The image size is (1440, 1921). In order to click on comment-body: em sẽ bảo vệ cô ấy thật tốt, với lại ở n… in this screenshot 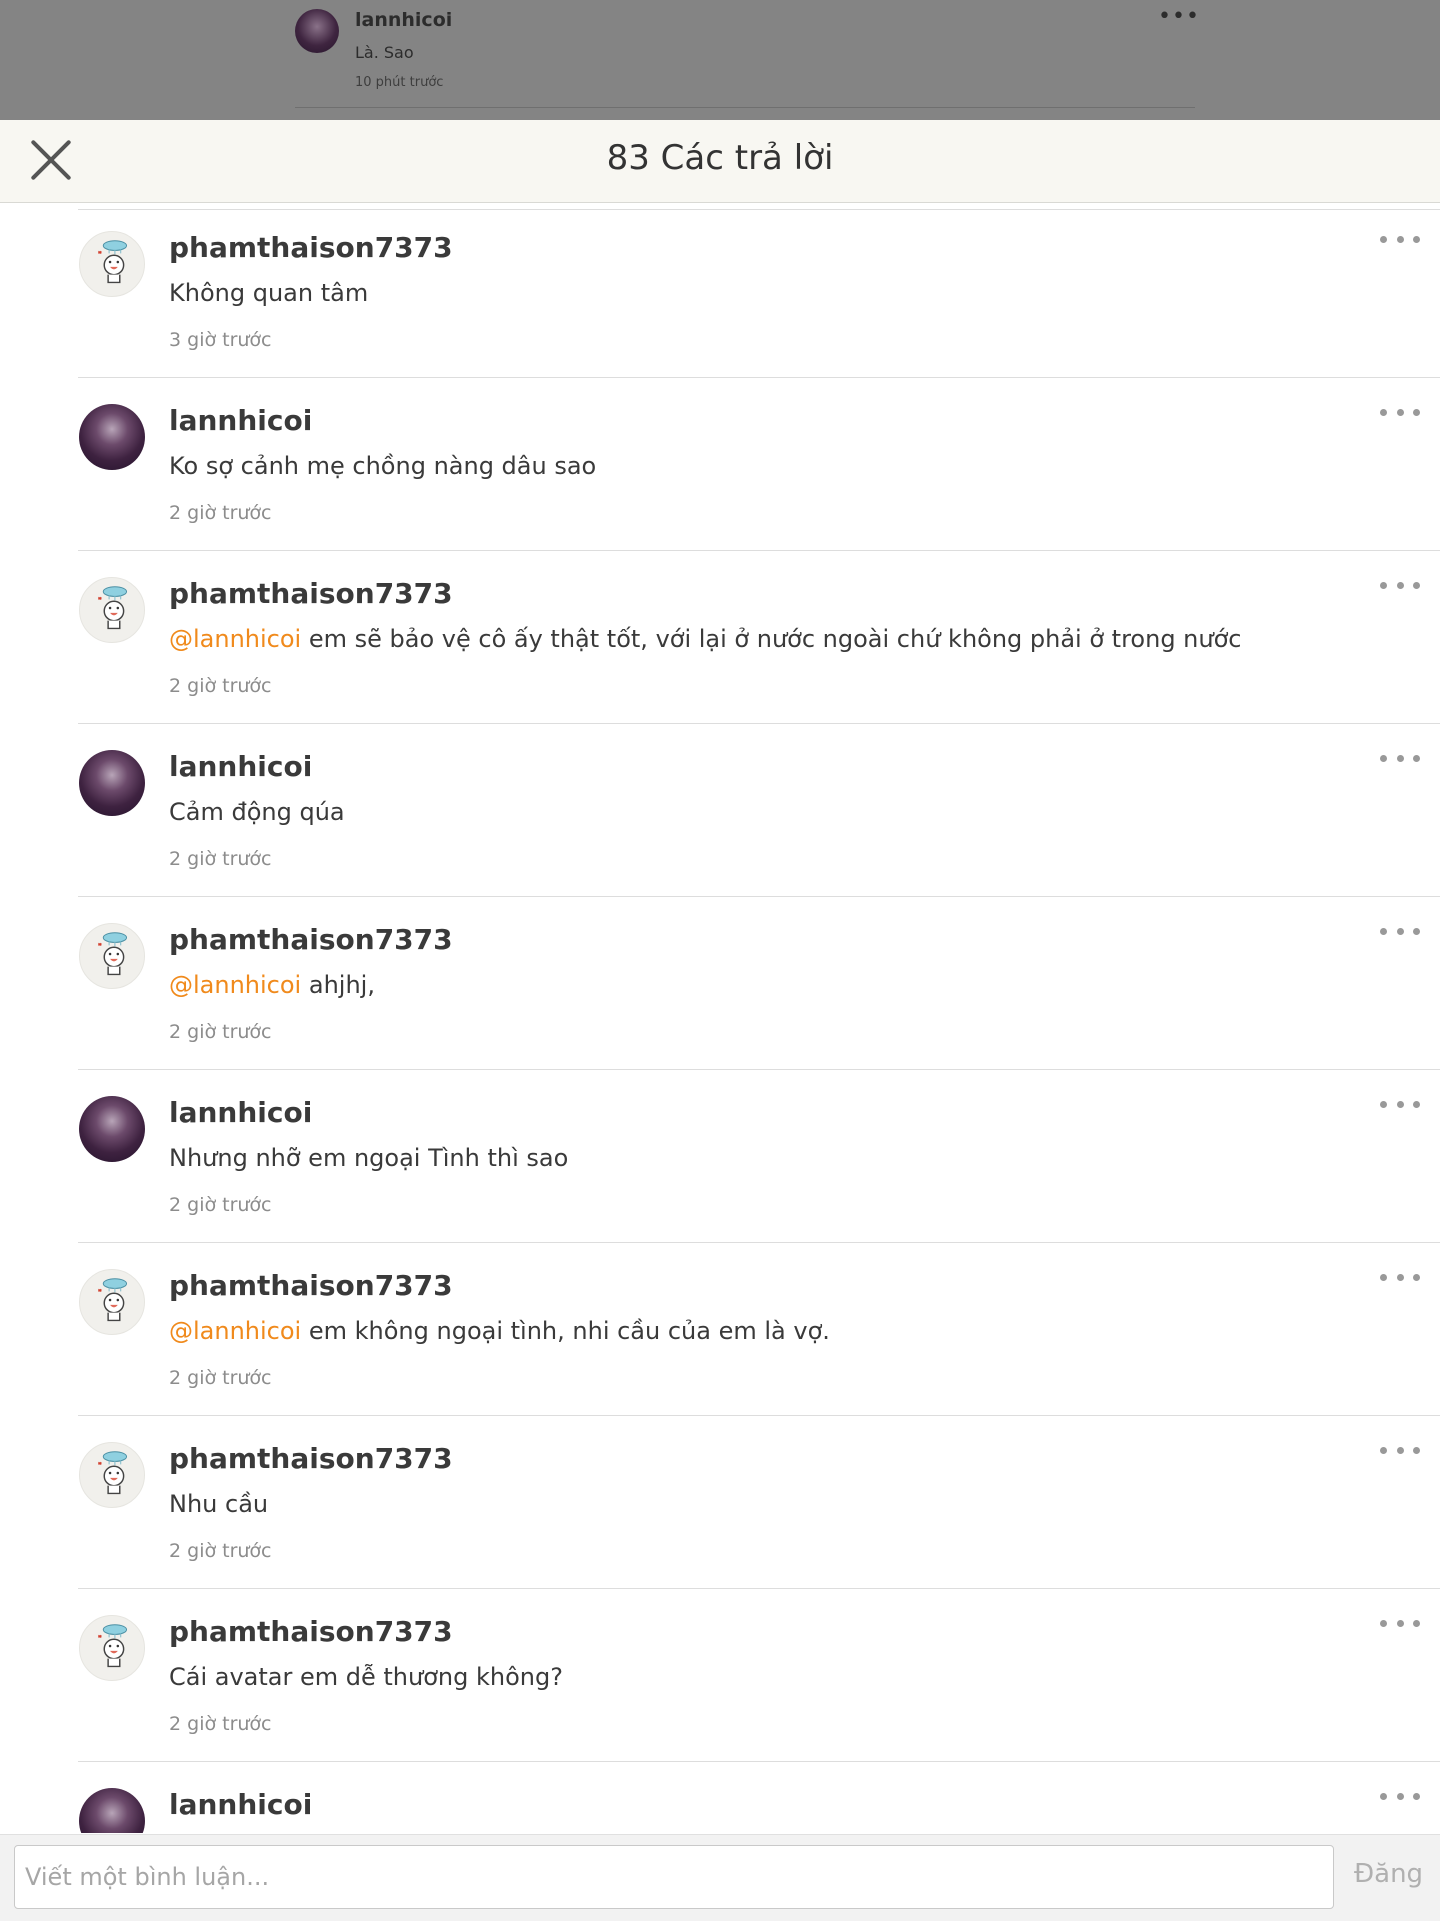, I will do `click(771, 639)`.